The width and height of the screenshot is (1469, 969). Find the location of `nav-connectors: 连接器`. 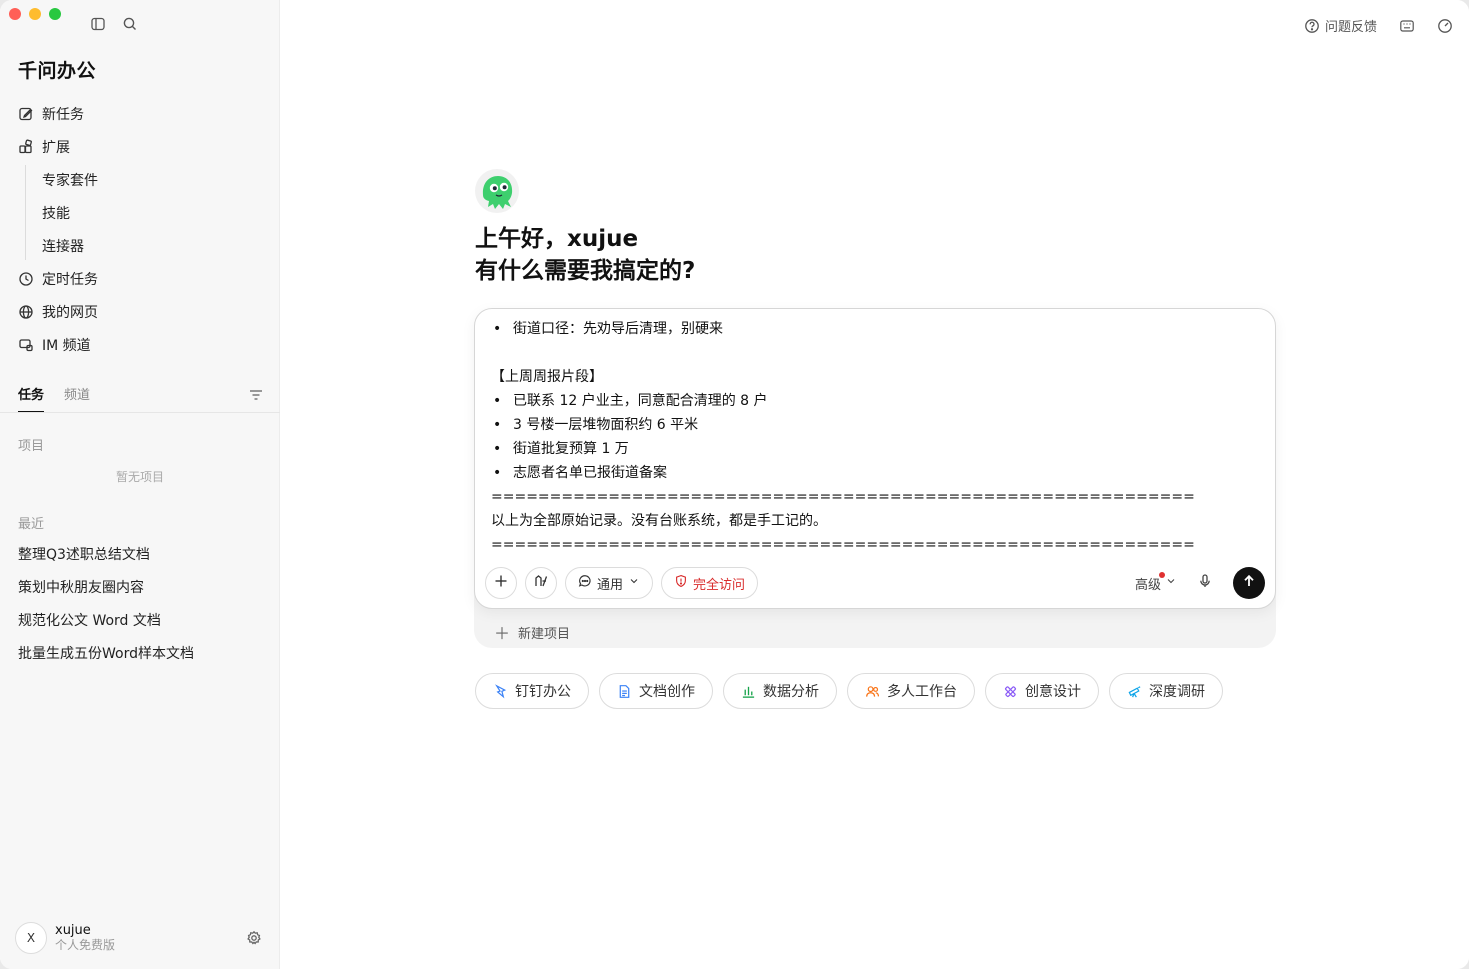

nav-connectors: 连接器 is located at coordinates (140, 245).